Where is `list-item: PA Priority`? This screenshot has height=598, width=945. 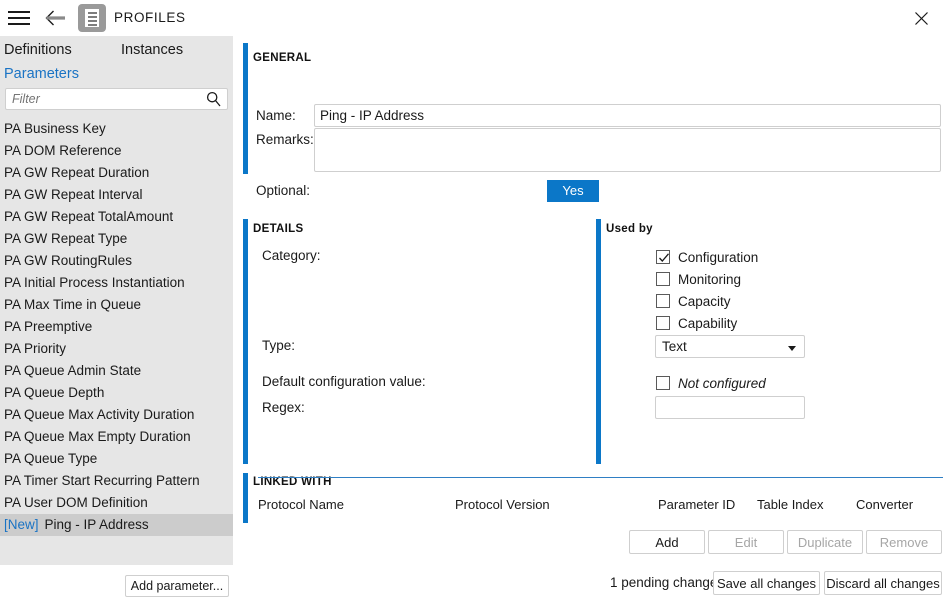 list-item: PA Priority is located at coordinates (116, 349).